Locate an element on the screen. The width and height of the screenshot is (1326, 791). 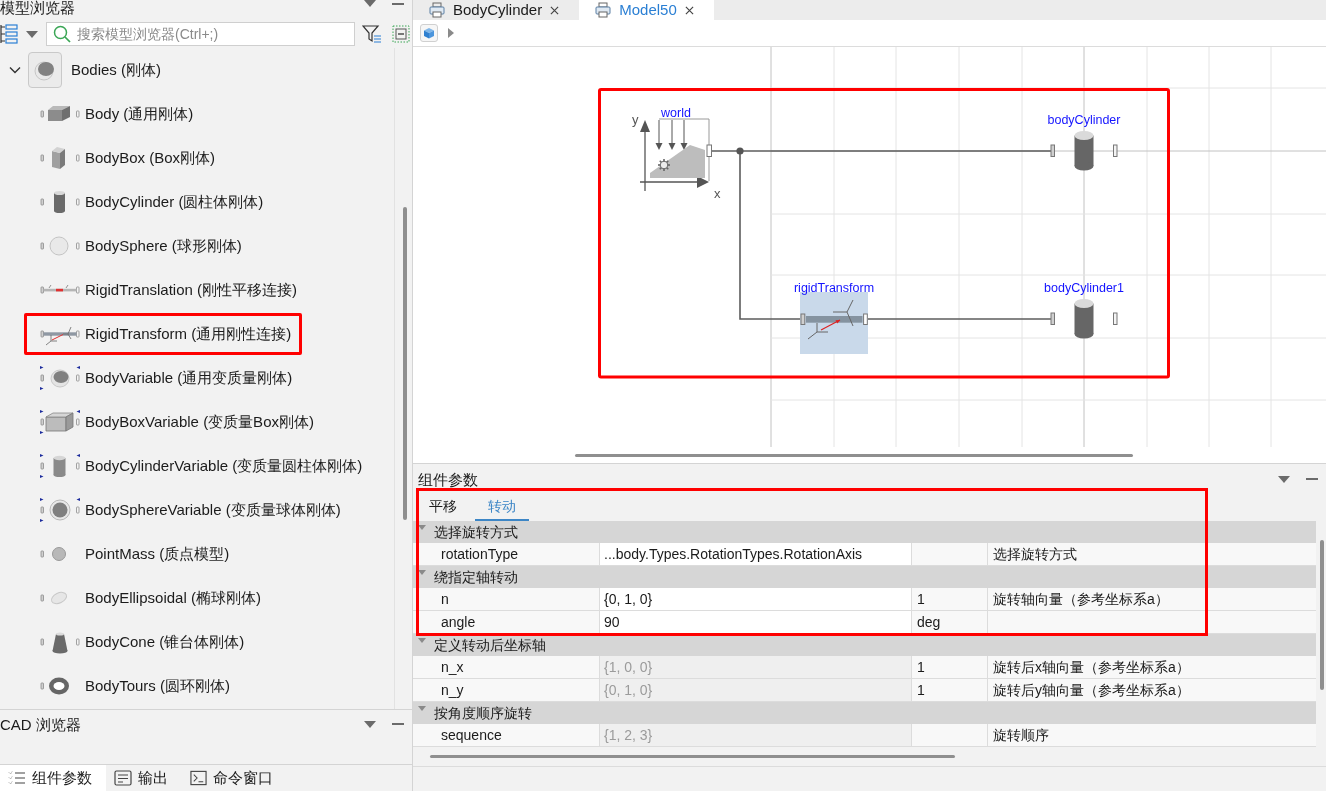
group-header: 选择旋转方式 is located at coordinates (864, 532).